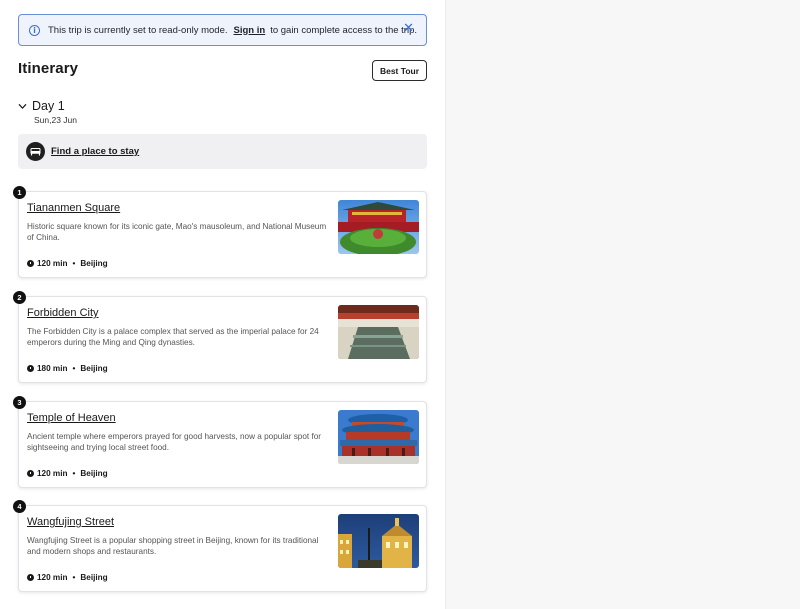 The width and height of the screenshot is (800, 609). Describe the element at coordinates (35, 151) in the screenshot. I see `bed-icon` at that location.